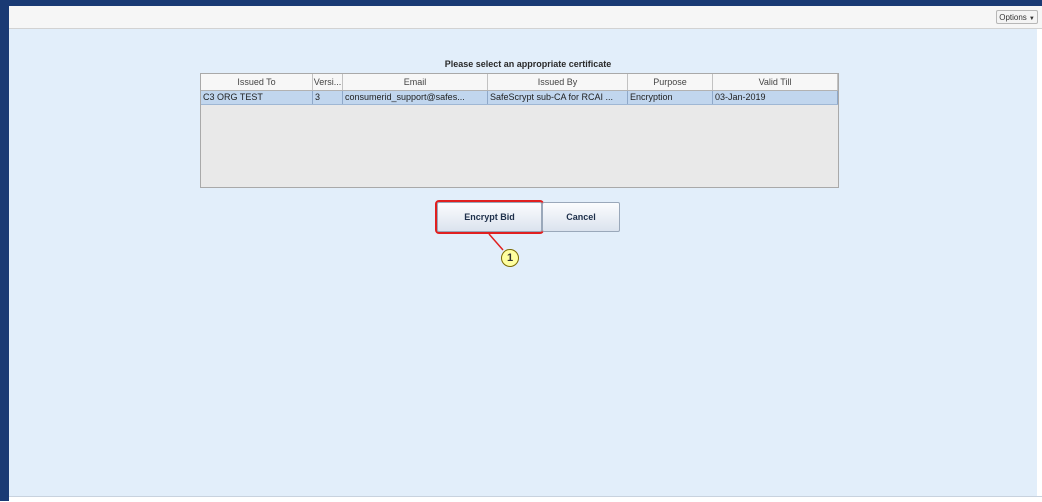 Image resolution: width=1042 pixels, height=502 pixels. What do you see at coordinates (525, 499) in the screenshot?
I see `bottom-frame-edge` at bounding box center [525, 499].